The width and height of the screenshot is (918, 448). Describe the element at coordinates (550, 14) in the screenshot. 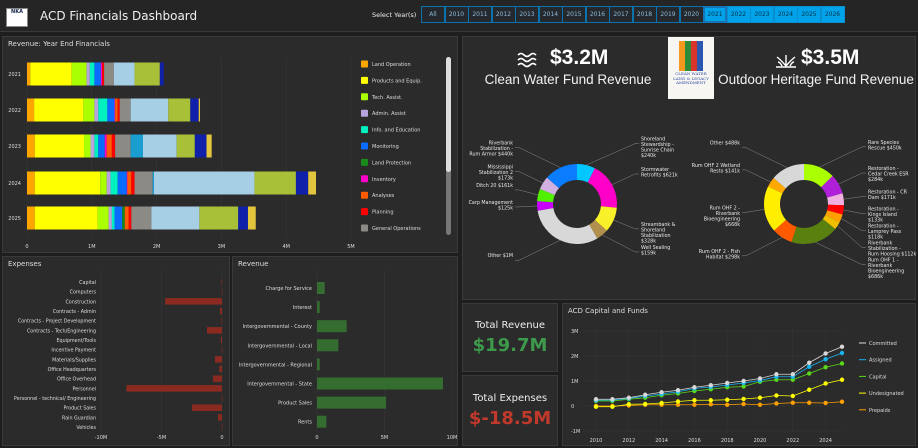

I see `year-button-2014: 2014` at that location.